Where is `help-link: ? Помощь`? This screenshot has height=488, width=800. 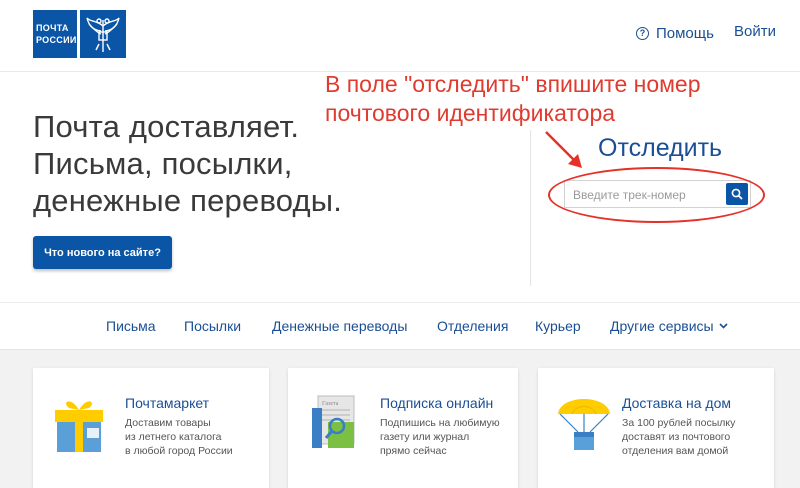 help-link: ? Помощь is located at coordinates (675, 33).